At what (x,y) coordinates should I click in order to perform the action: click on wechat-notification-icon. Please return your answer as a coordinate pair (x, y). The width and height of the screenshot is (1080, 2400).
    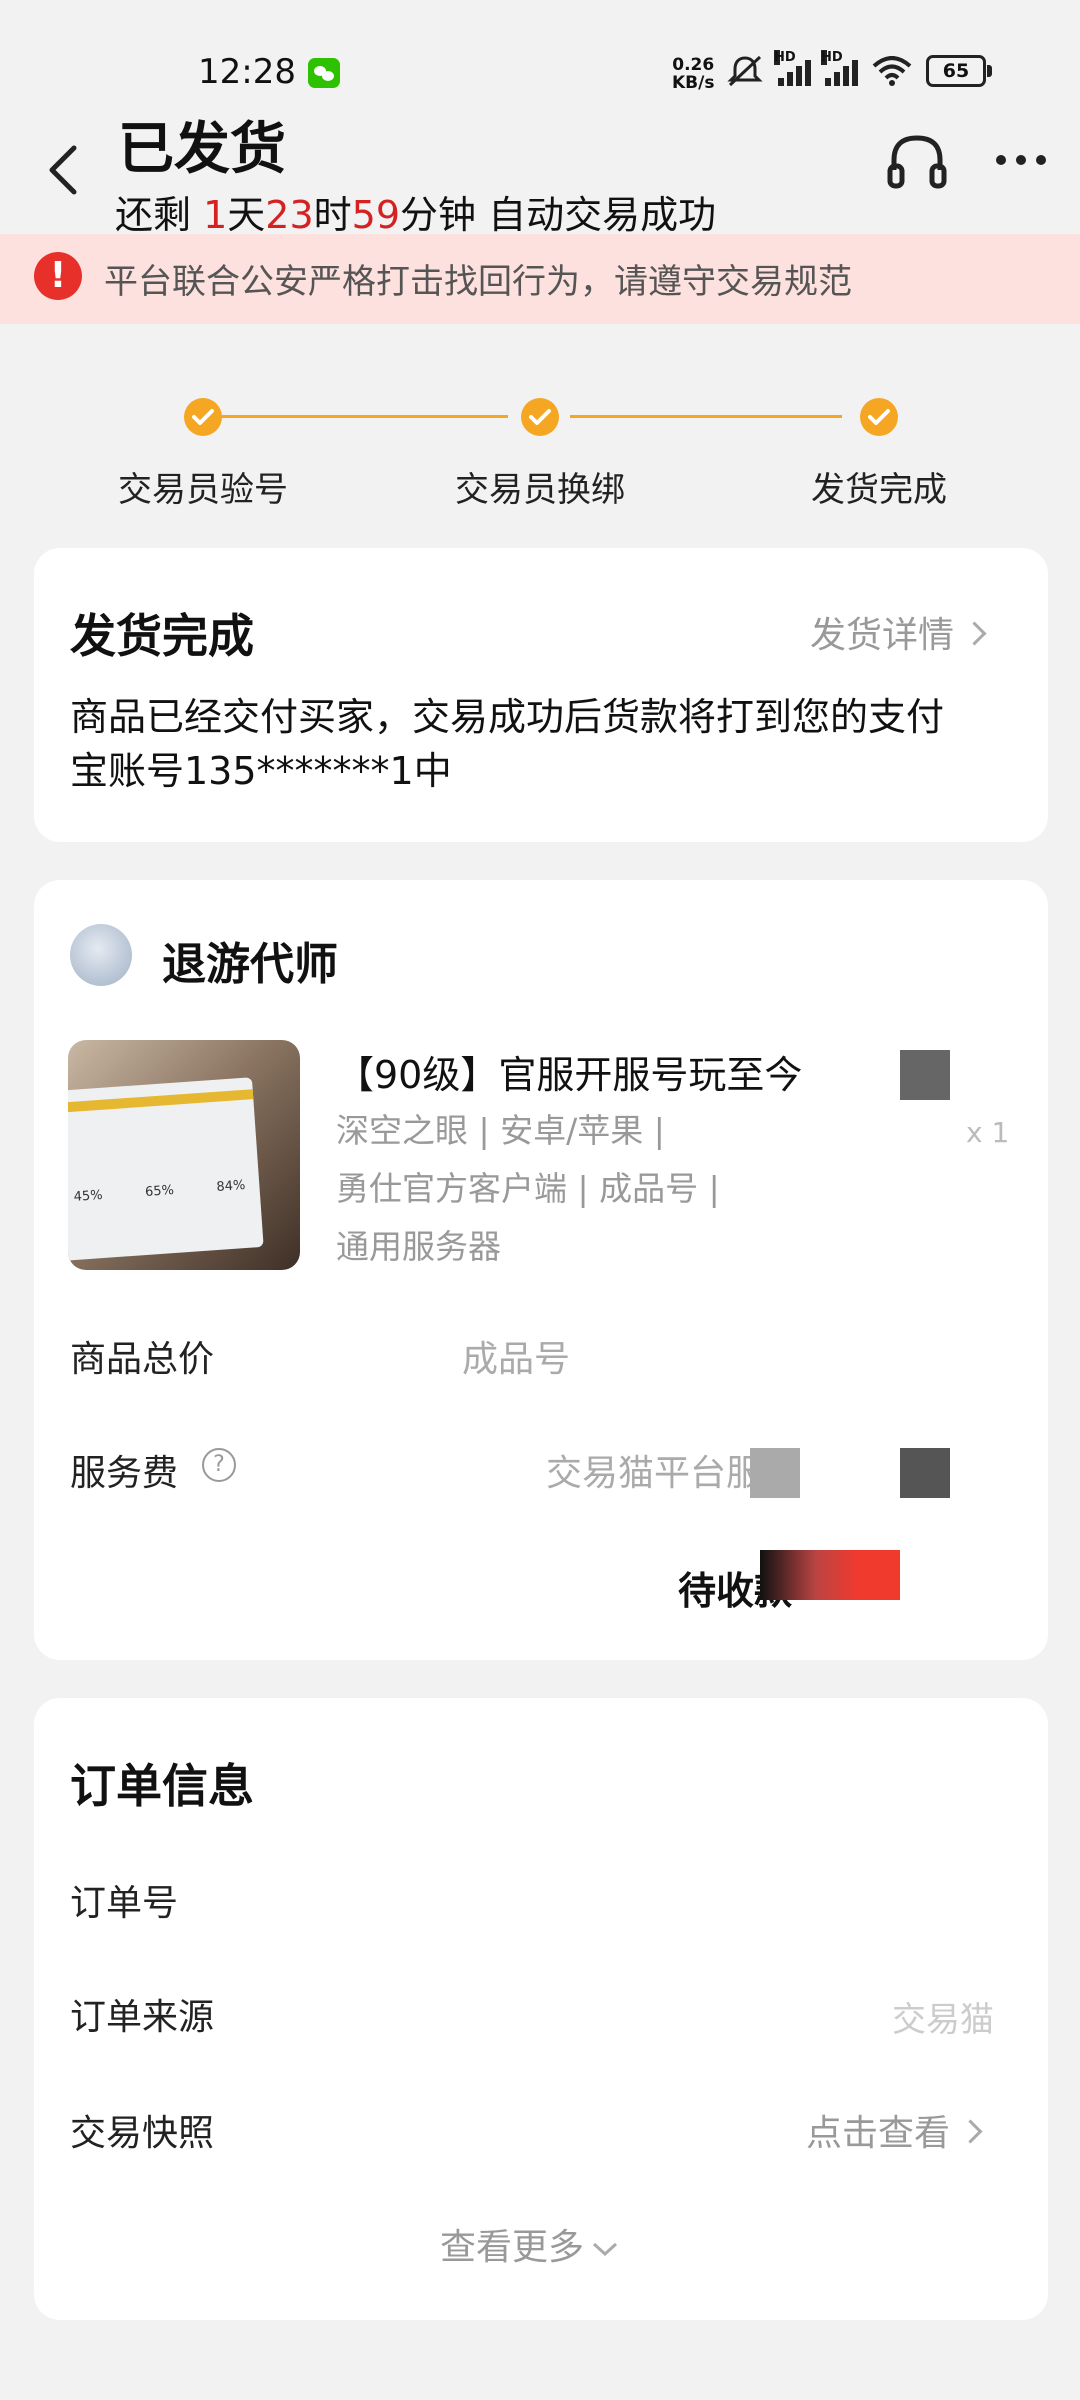
    Looking at the image, I should click on (324, 73).